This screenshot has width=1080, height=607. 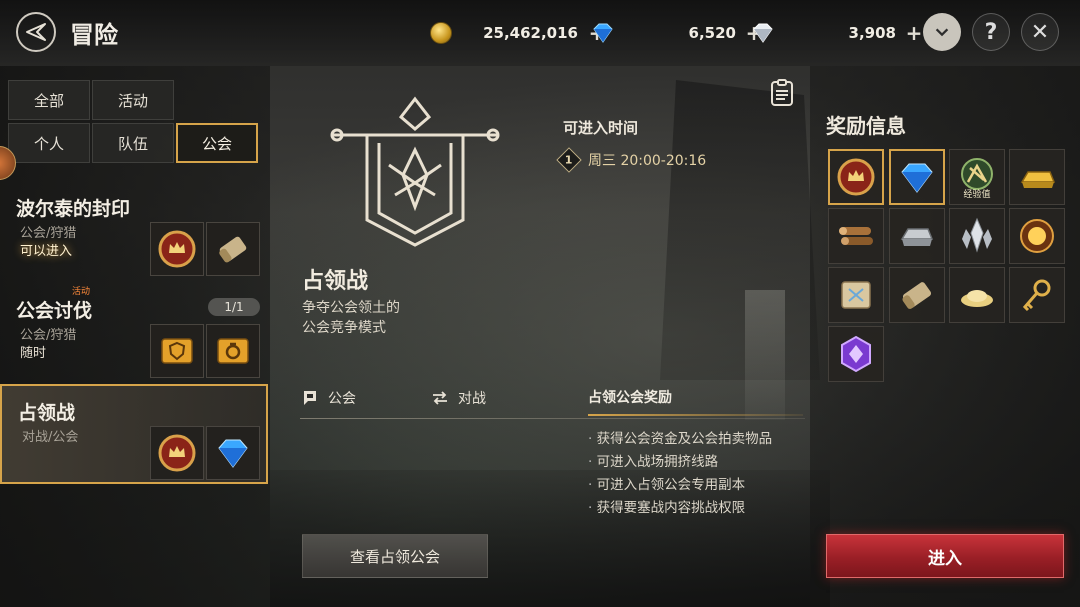 I want to click on sun-orb-icon, so click(x=1037, y=236).